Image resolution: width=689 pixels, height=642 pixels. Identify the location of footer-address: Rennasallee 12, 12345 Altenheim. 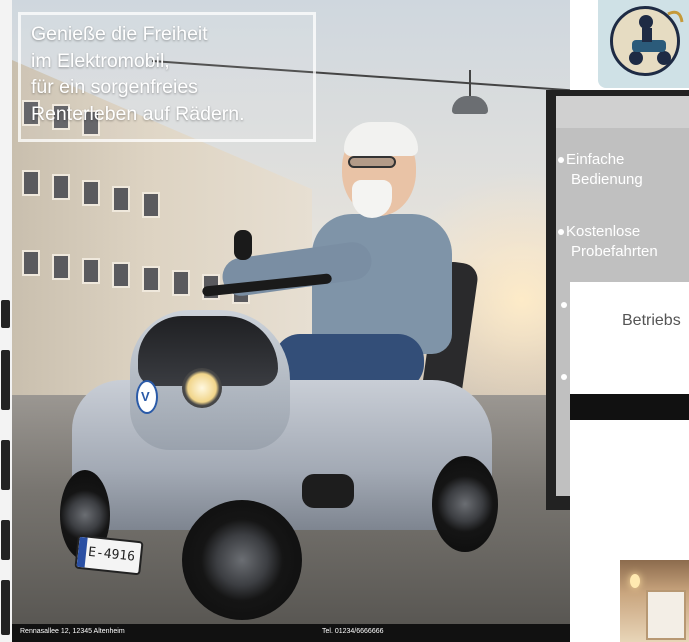
(72, 631).